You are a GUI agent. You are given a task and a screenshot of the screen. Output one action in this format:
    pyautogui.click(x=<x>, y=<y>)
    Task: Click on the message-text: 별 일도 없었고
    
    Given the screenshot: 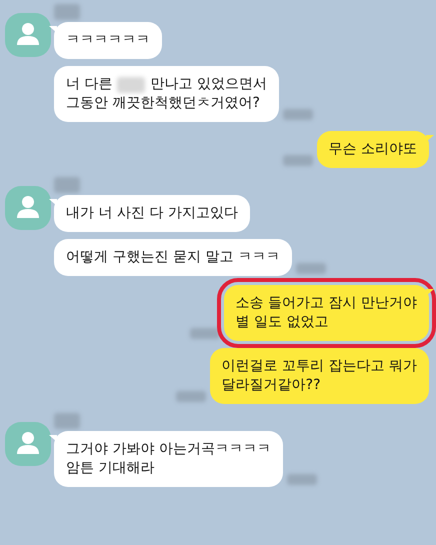 What is the action you would take?
    pyautogui.click(x=282, y=322)
    